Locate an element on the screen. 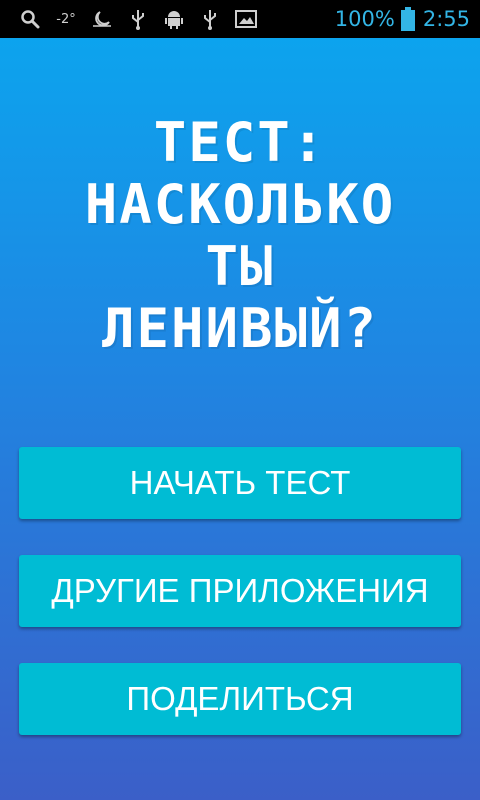 This screenshot has width=480, height=800. temperature-label: -2° is located at coordinates (66, 19).